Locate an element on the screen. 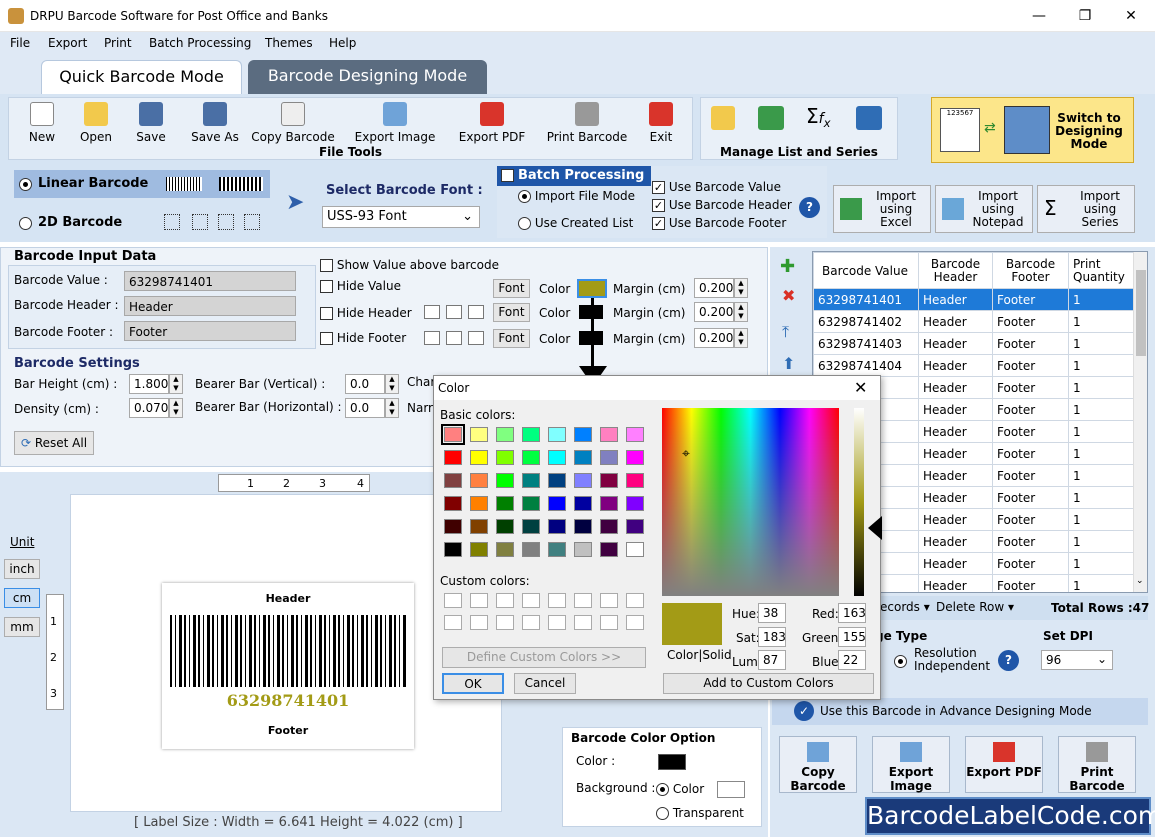  import-notepad-button: Import using Notepad is located at coordinates (984, 209).